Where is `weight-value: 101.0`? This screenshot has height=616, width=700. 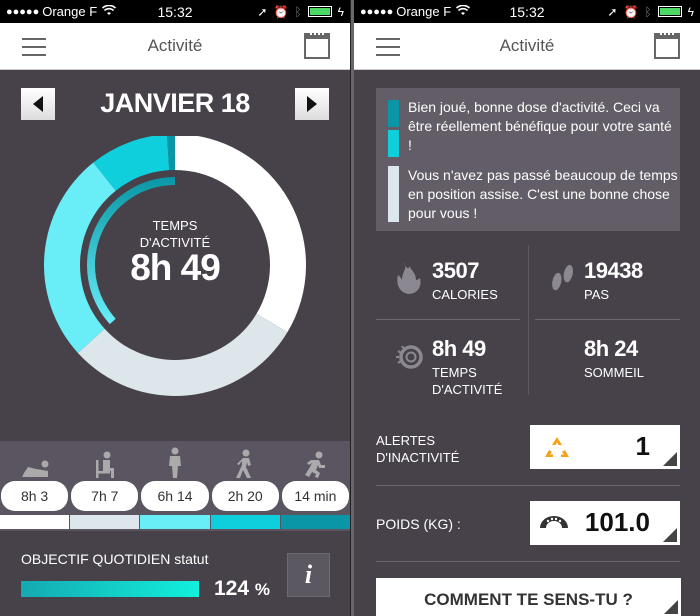
weight-value: 101.0 is located at coordinates (617, 522).